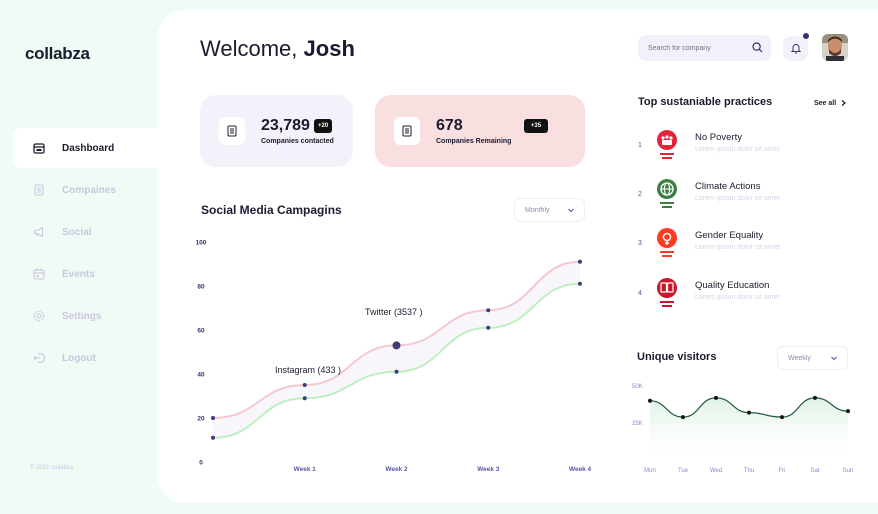 This screenshot has width=878, height=514. What do you see at coordinates (39, 148) in the screenshot?
I see `calendar-icon` at bounding box center [39, 148].